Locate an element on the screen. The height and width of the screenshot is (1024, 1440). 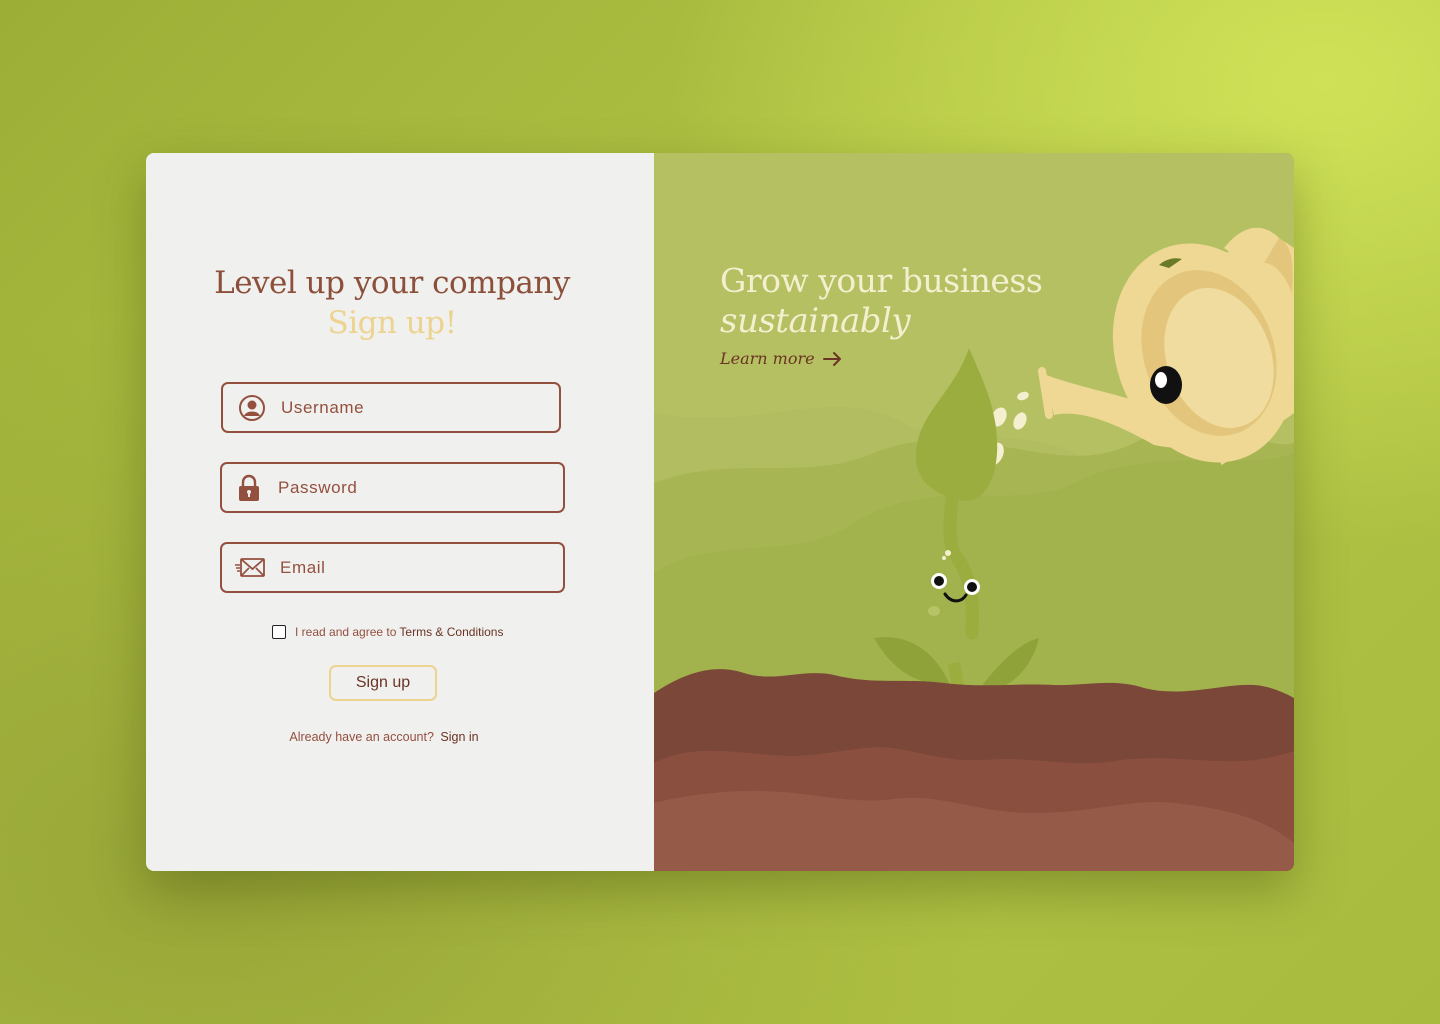
password-input is located at coordinates (419, 487).